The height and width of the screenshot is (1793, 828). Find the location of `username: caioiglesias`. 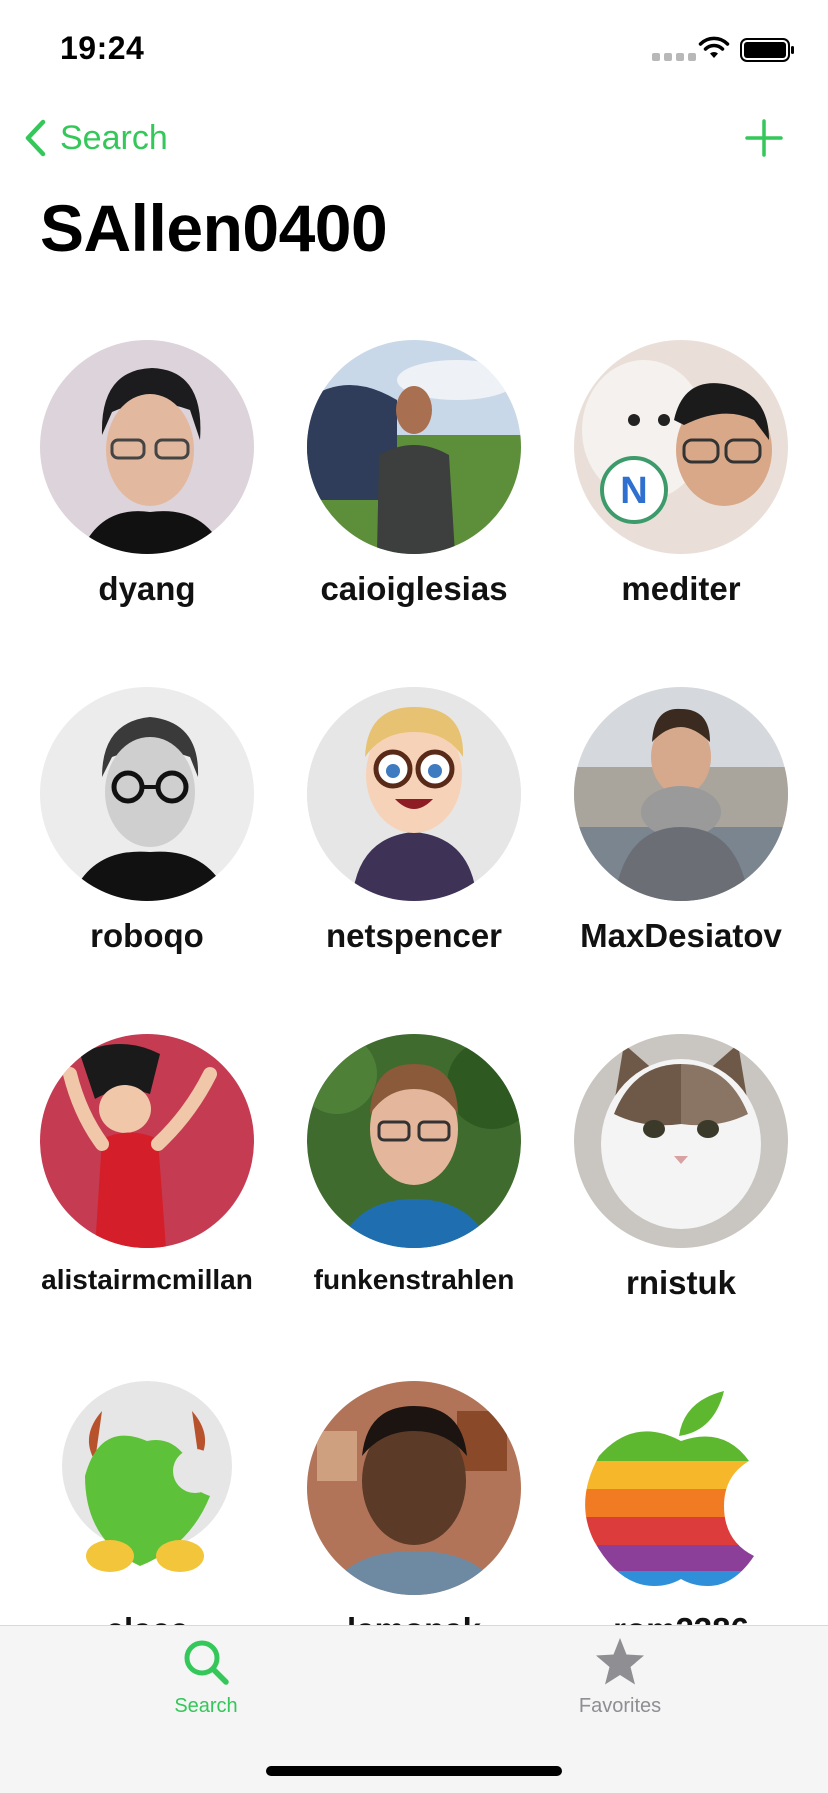

username: caioiglesias is located at coordinates (414, 588).